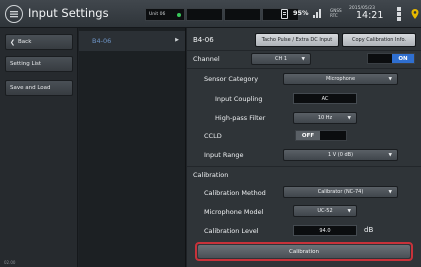  What do you see at coordinates (380, 58) in the screenshot?
I see `toggle-off-segment` at bounding box center [380, 58].